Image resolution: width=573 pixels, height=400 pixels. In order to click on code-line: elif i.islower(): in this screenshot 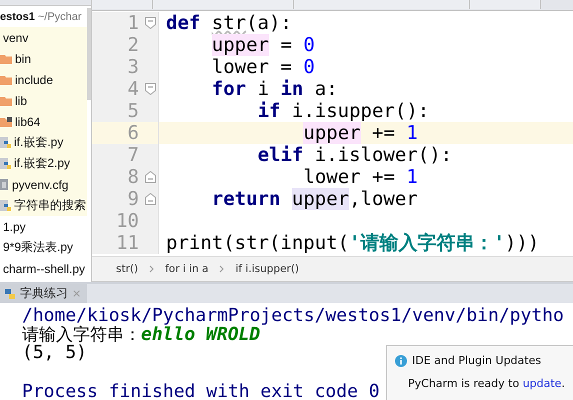, I will do `click(355, 155)`.